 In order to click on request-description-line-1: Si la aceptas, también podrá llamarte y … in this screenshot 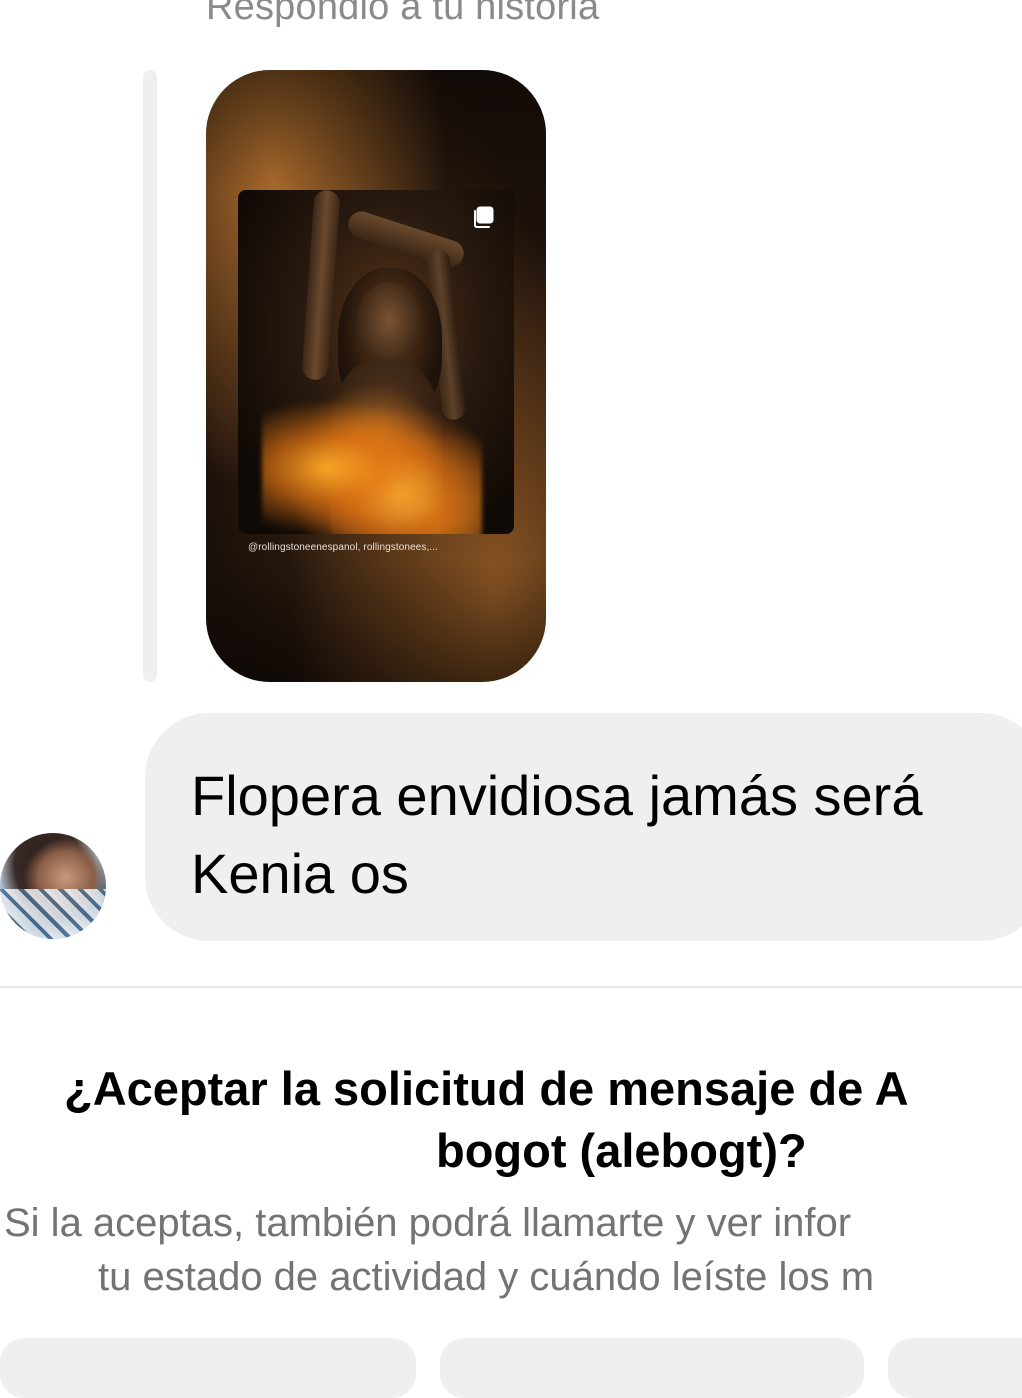, I will do `click(428, 1223)`.